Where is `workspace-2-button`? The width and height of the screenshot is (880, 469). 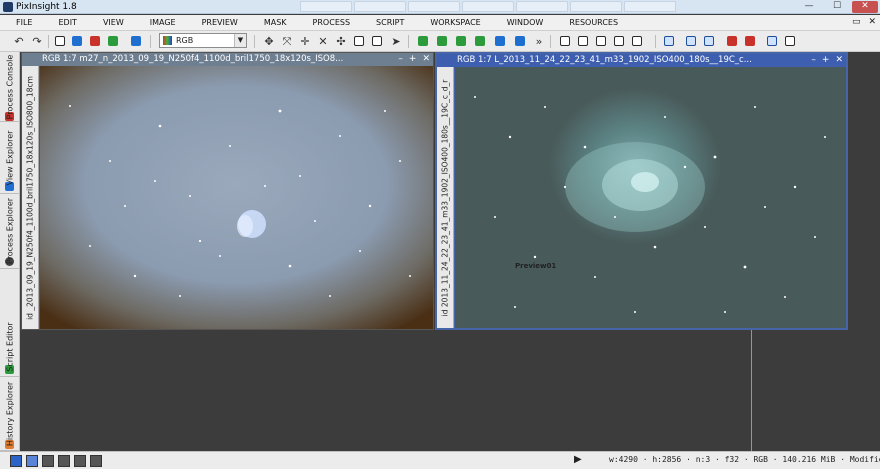 workspace-2-button is located at coordinates (32, 461).